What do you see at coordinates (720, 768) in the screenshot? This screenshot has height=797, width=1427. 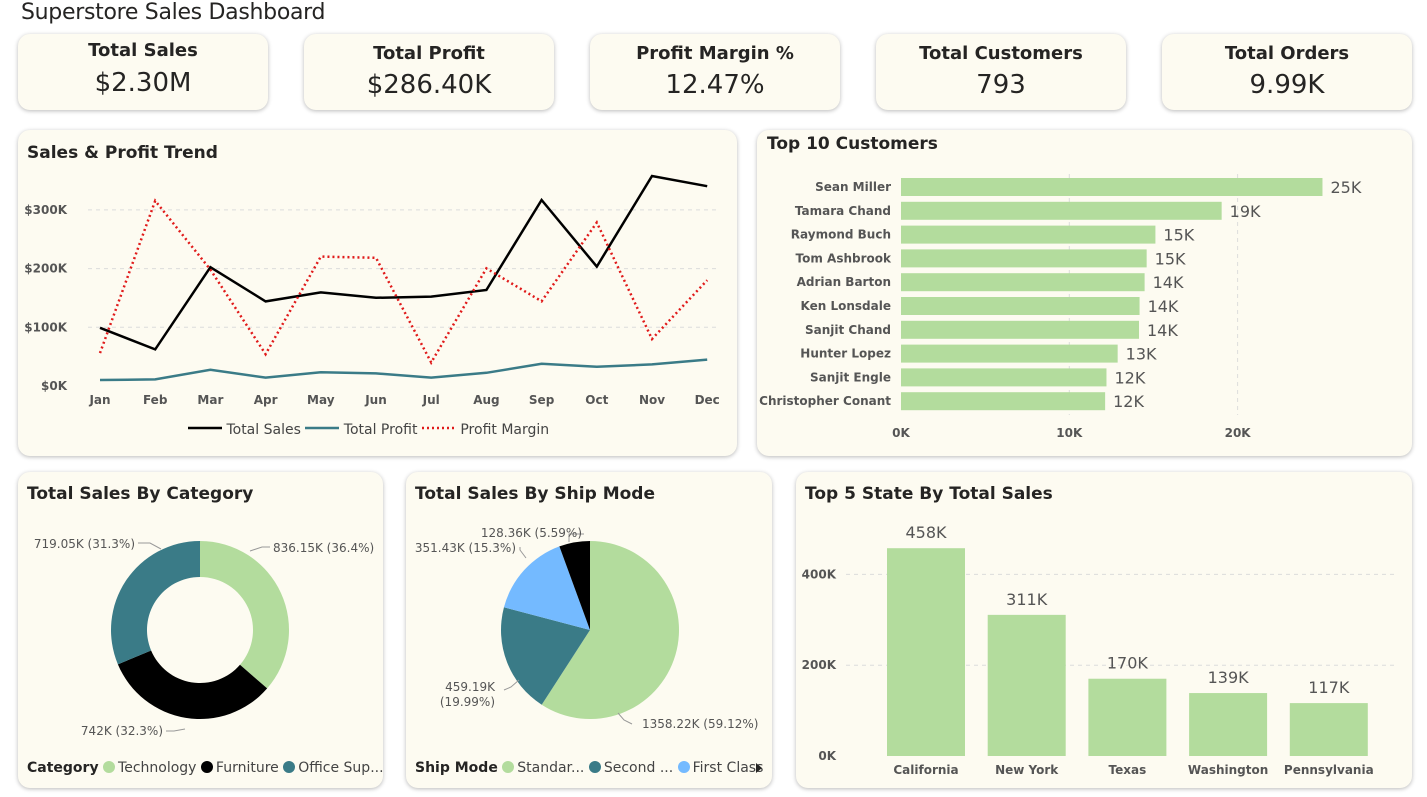 I see `legend-item-first-class: First Class` at bounding box center [720, 768].